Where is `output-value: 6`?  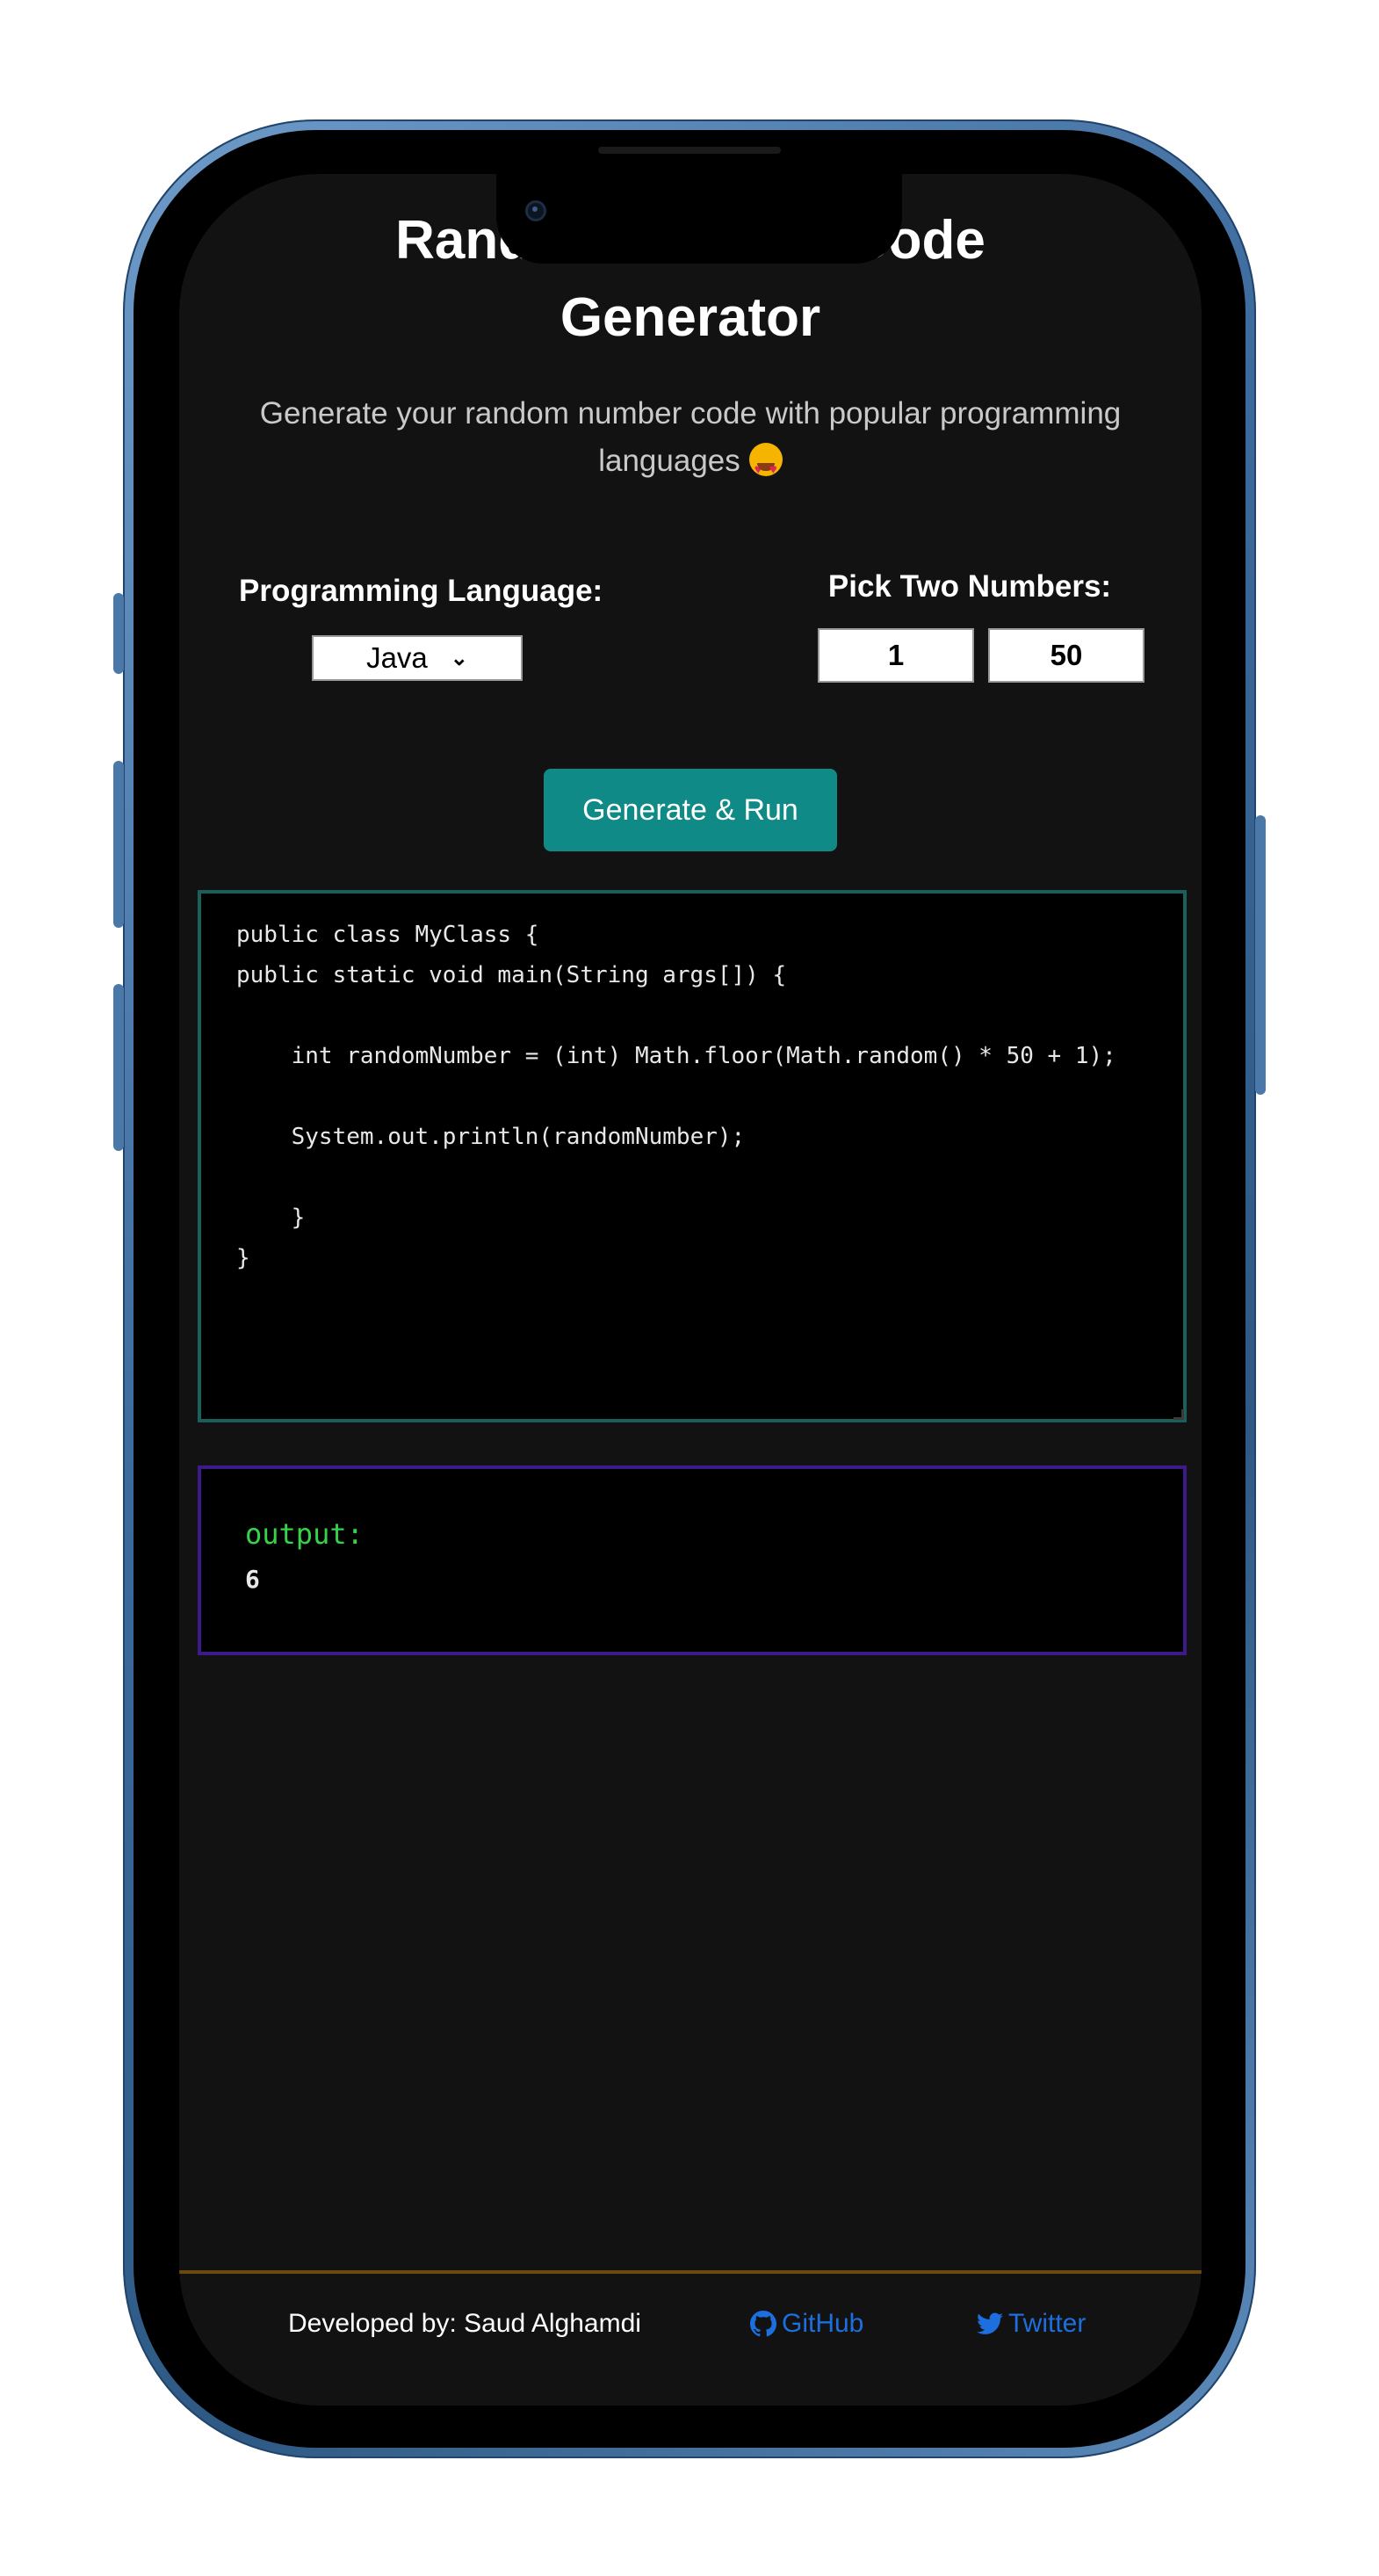 output-value: 6 is located at coordinates (252, 1579).